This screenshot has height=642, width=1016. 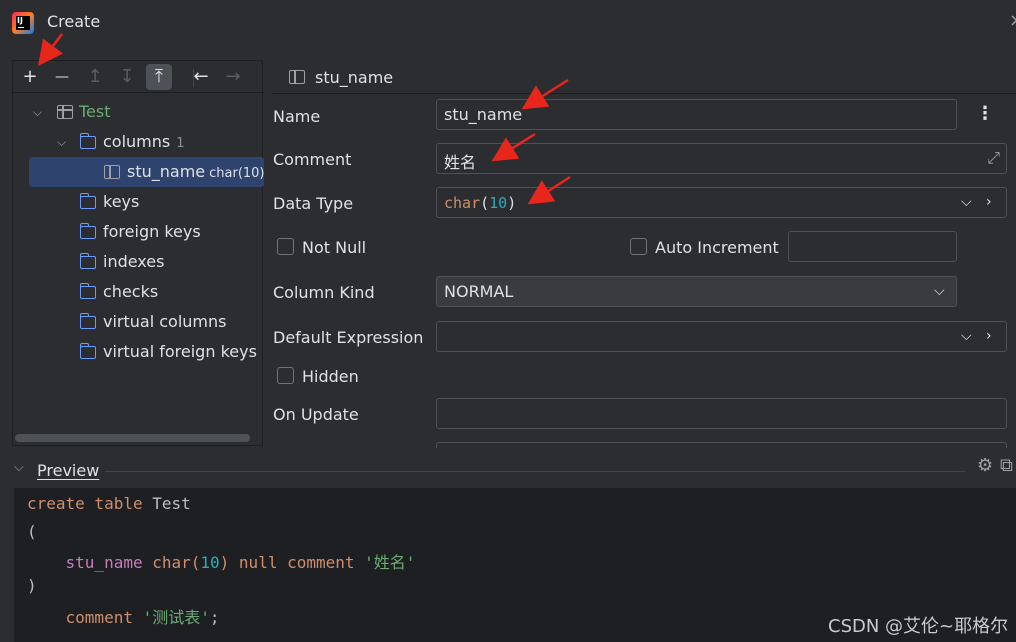 What do you see at coordinates (138, 202) in the screenshot?
I see `tree-item-keys: keys` at bounding box center [138, 202].